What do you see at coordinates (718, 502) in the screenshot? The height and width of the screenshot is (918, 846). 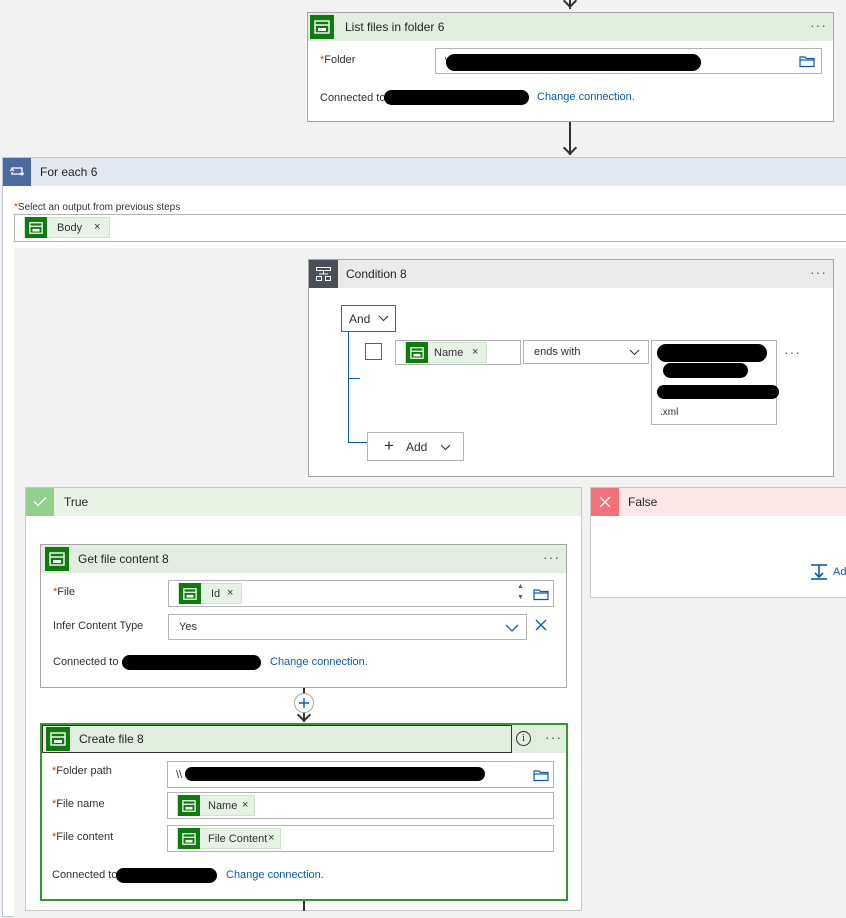 I see `false-header: False` at bounding box center [718, 502].